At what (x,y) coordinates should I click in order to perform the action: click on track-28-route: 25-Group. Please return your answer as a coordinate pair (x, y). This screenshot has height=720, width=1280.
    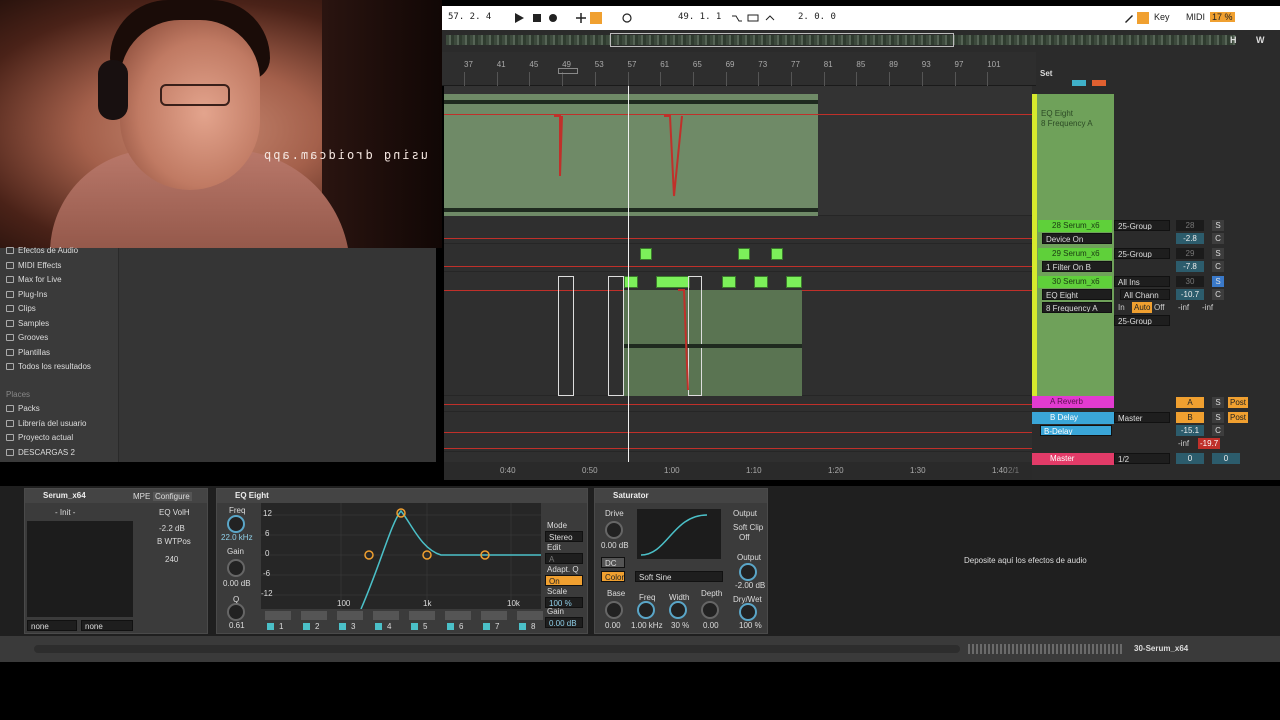
    Looking at the image, I should click on (1142, 225).